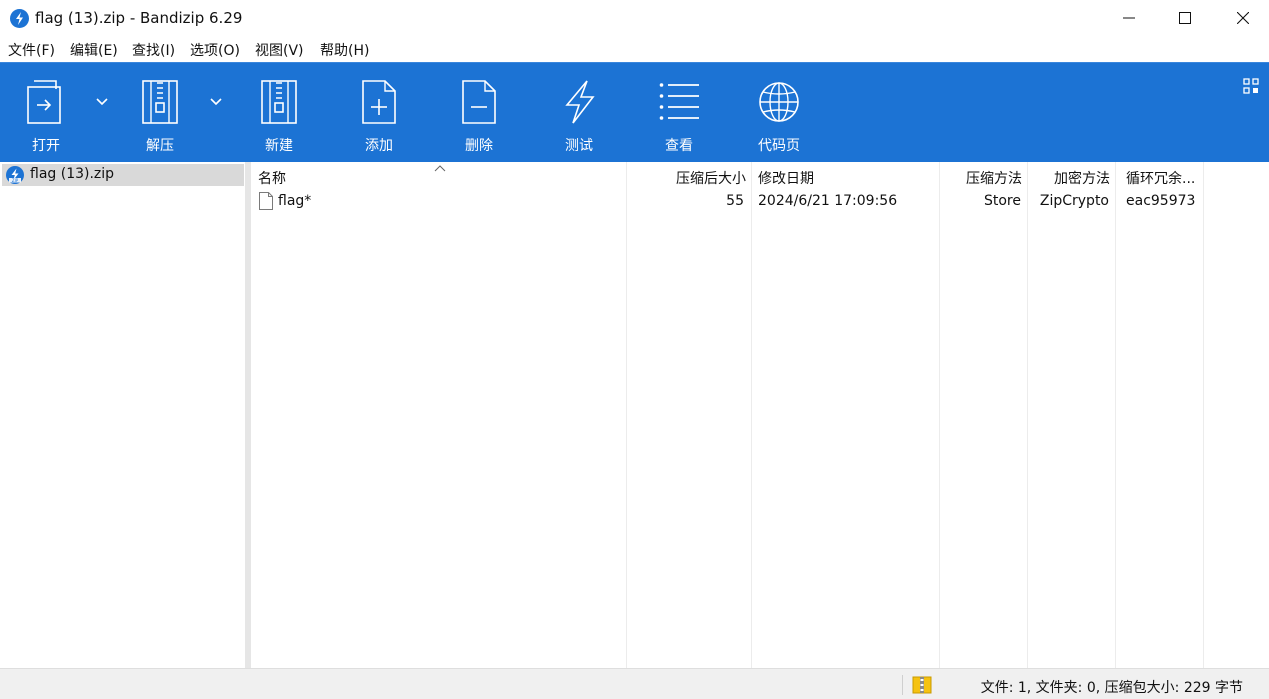 This screenshot has width=1269, height=699. I want to click on column-header-modified: 修改日期, so click(845, 176).